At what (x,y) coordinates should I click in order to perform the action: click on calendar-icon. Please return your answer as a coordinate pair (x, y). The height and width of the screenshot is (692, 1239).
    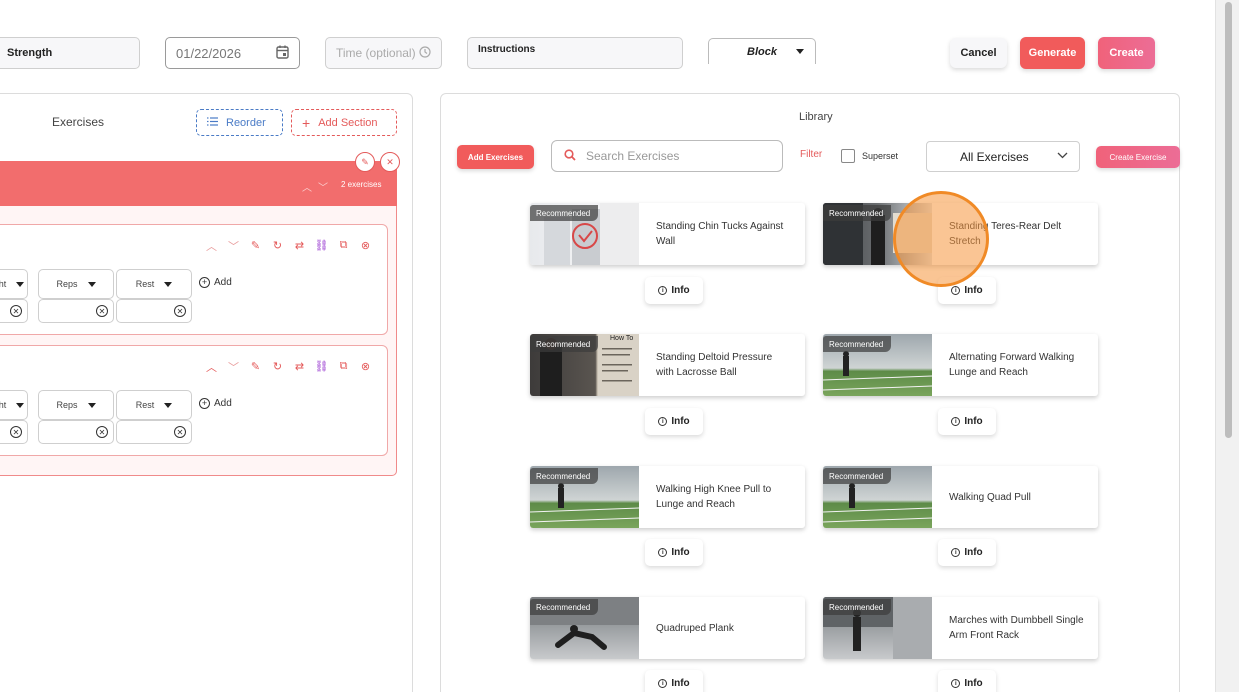
    Looking at the image, I should click on (282, 53).